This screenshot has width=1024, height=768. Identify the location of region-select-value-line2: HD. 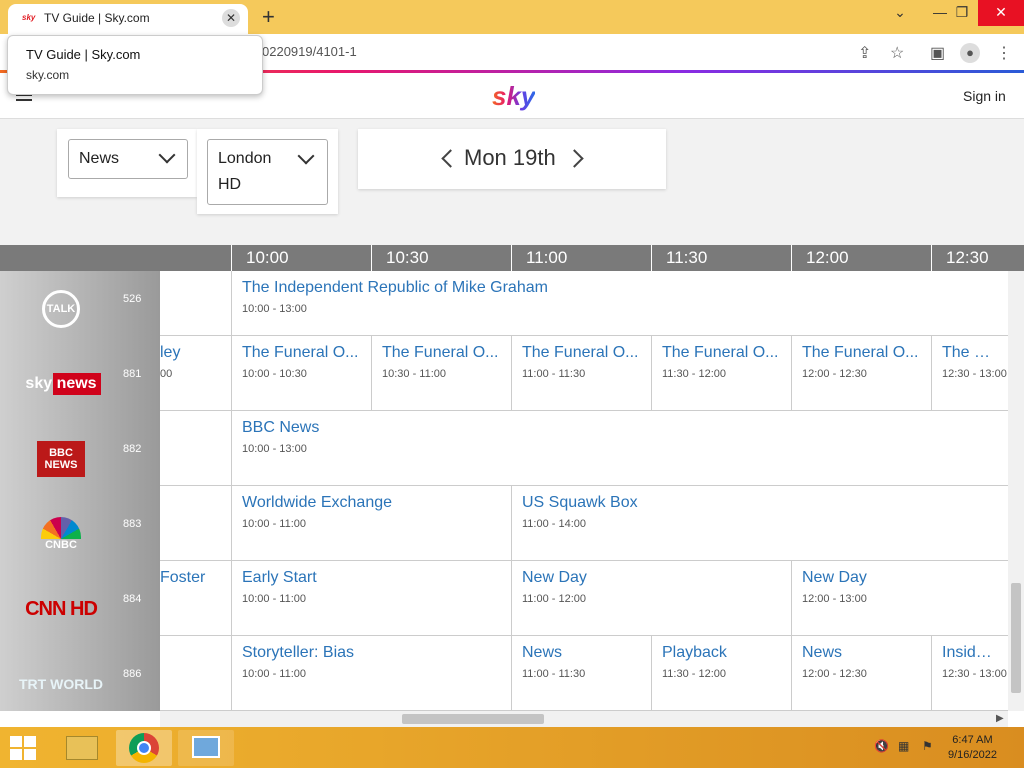
(230, 184).